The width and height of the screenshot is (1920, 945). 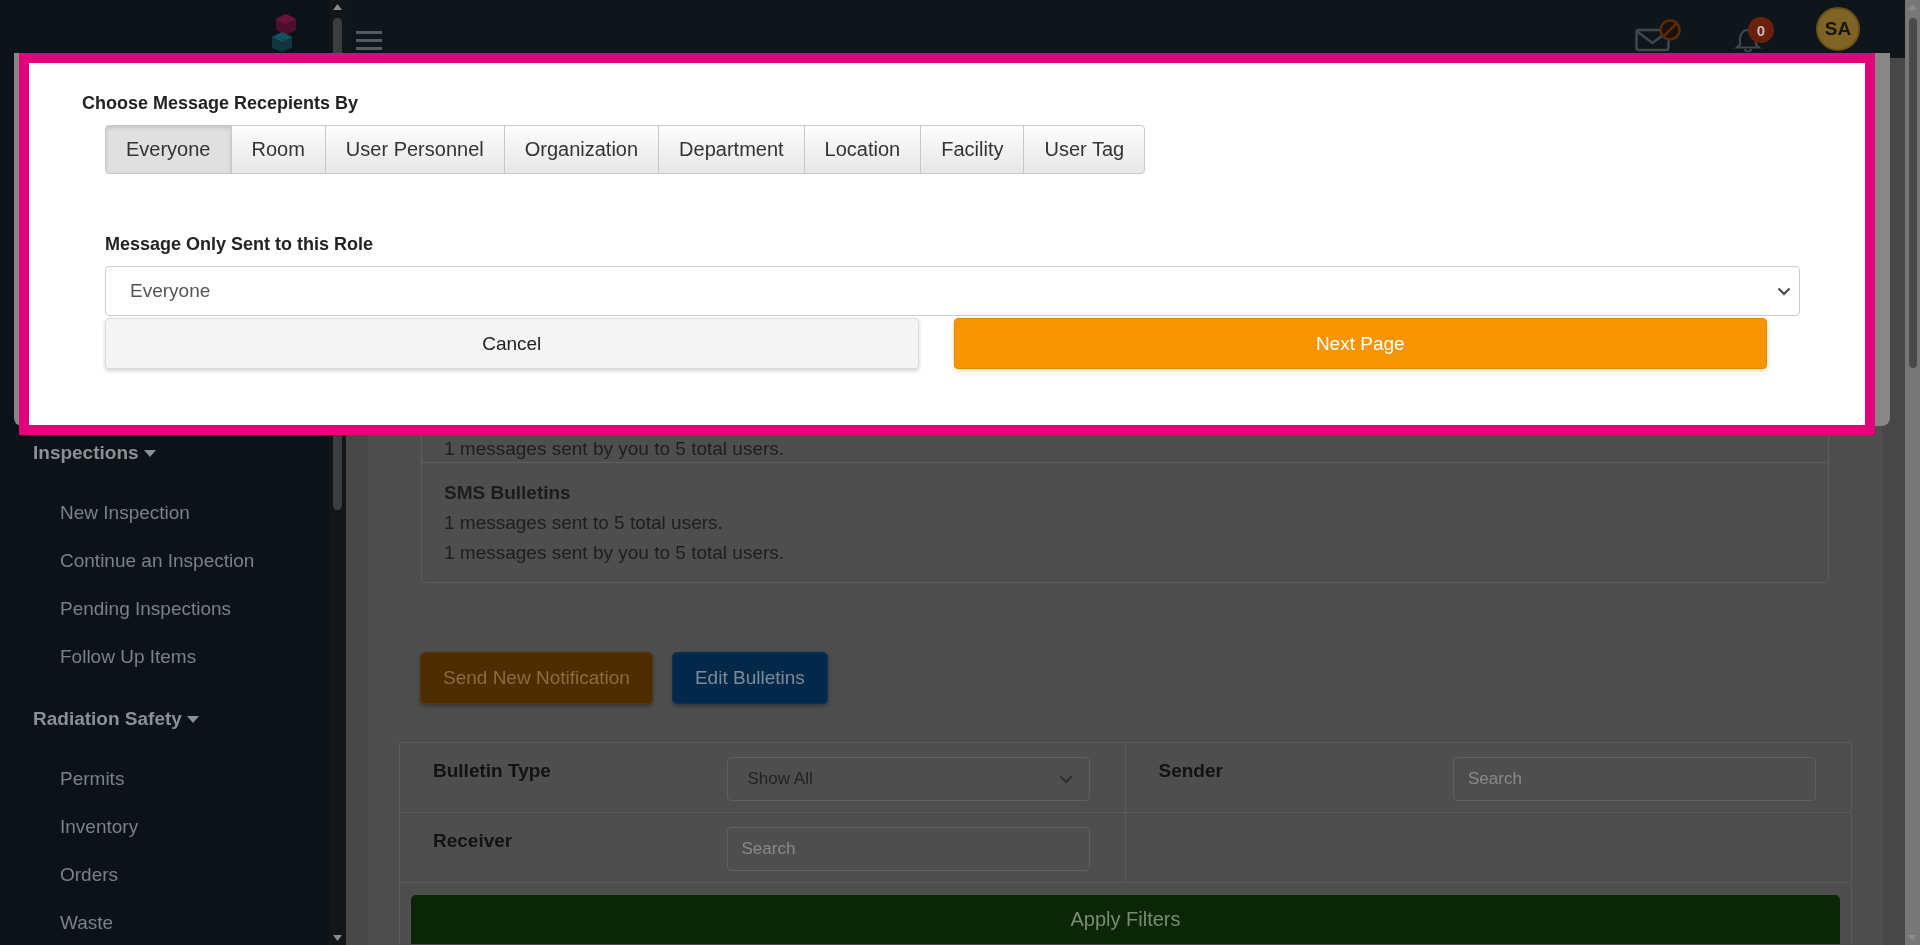 I want to click on recipient-tab: Location, so click(x=862, y=149).